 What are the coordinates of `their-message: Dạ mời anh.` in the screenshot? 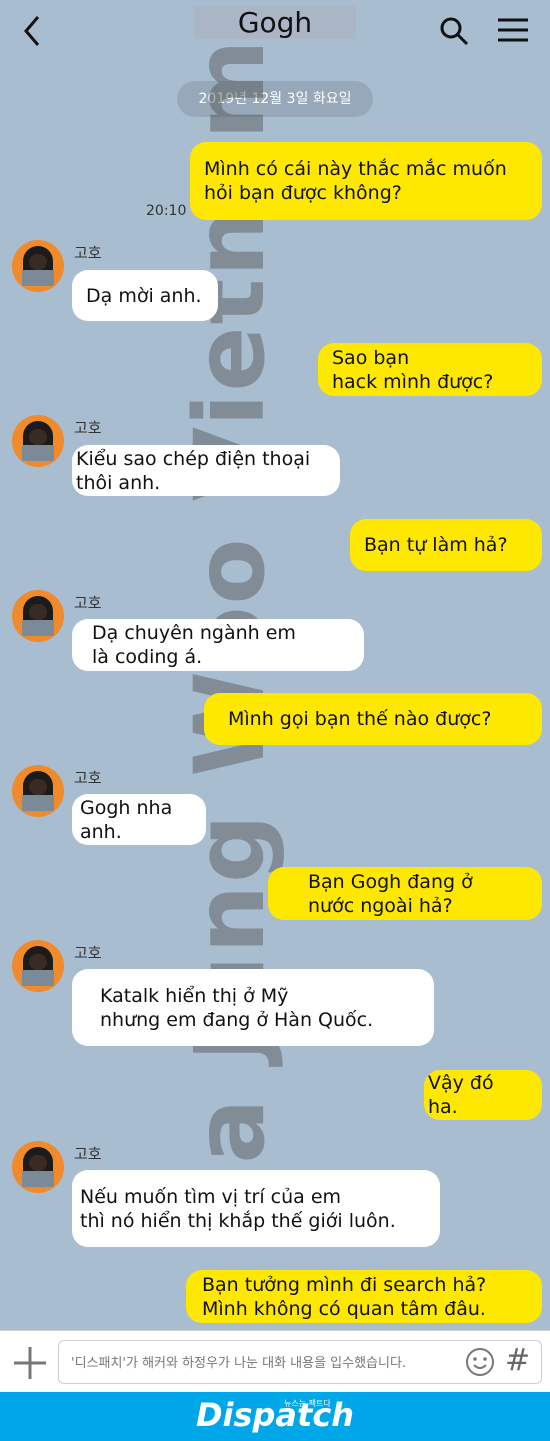 It's located at (145, 295).